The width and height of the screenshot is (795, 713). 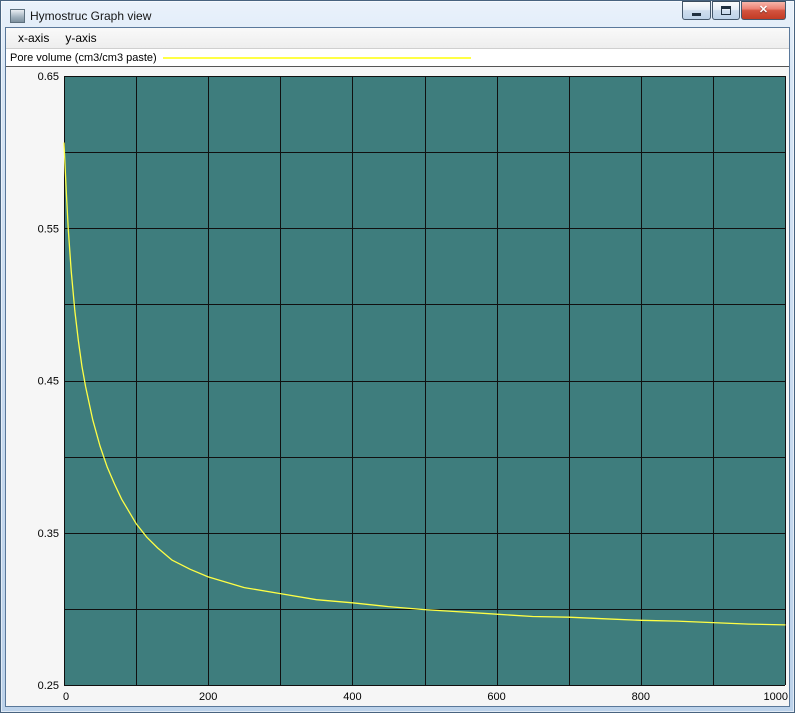 I want to click on svg-text: 0.25, so click(x=48, y=686).